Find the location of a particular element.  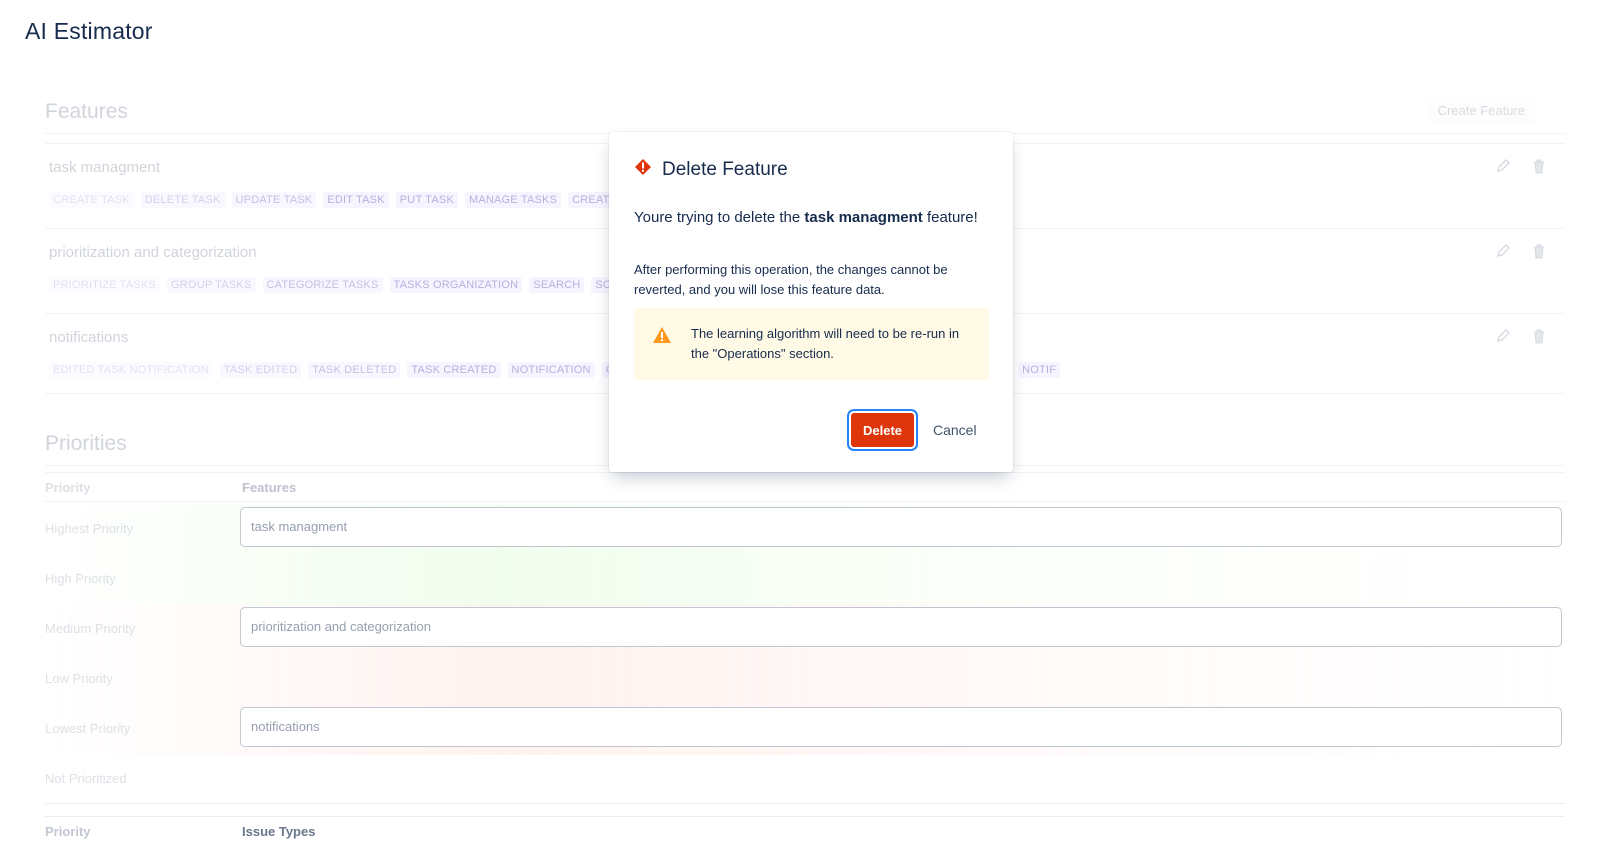

dialog-title: Delete Feature is located at coordinates (725, 169).